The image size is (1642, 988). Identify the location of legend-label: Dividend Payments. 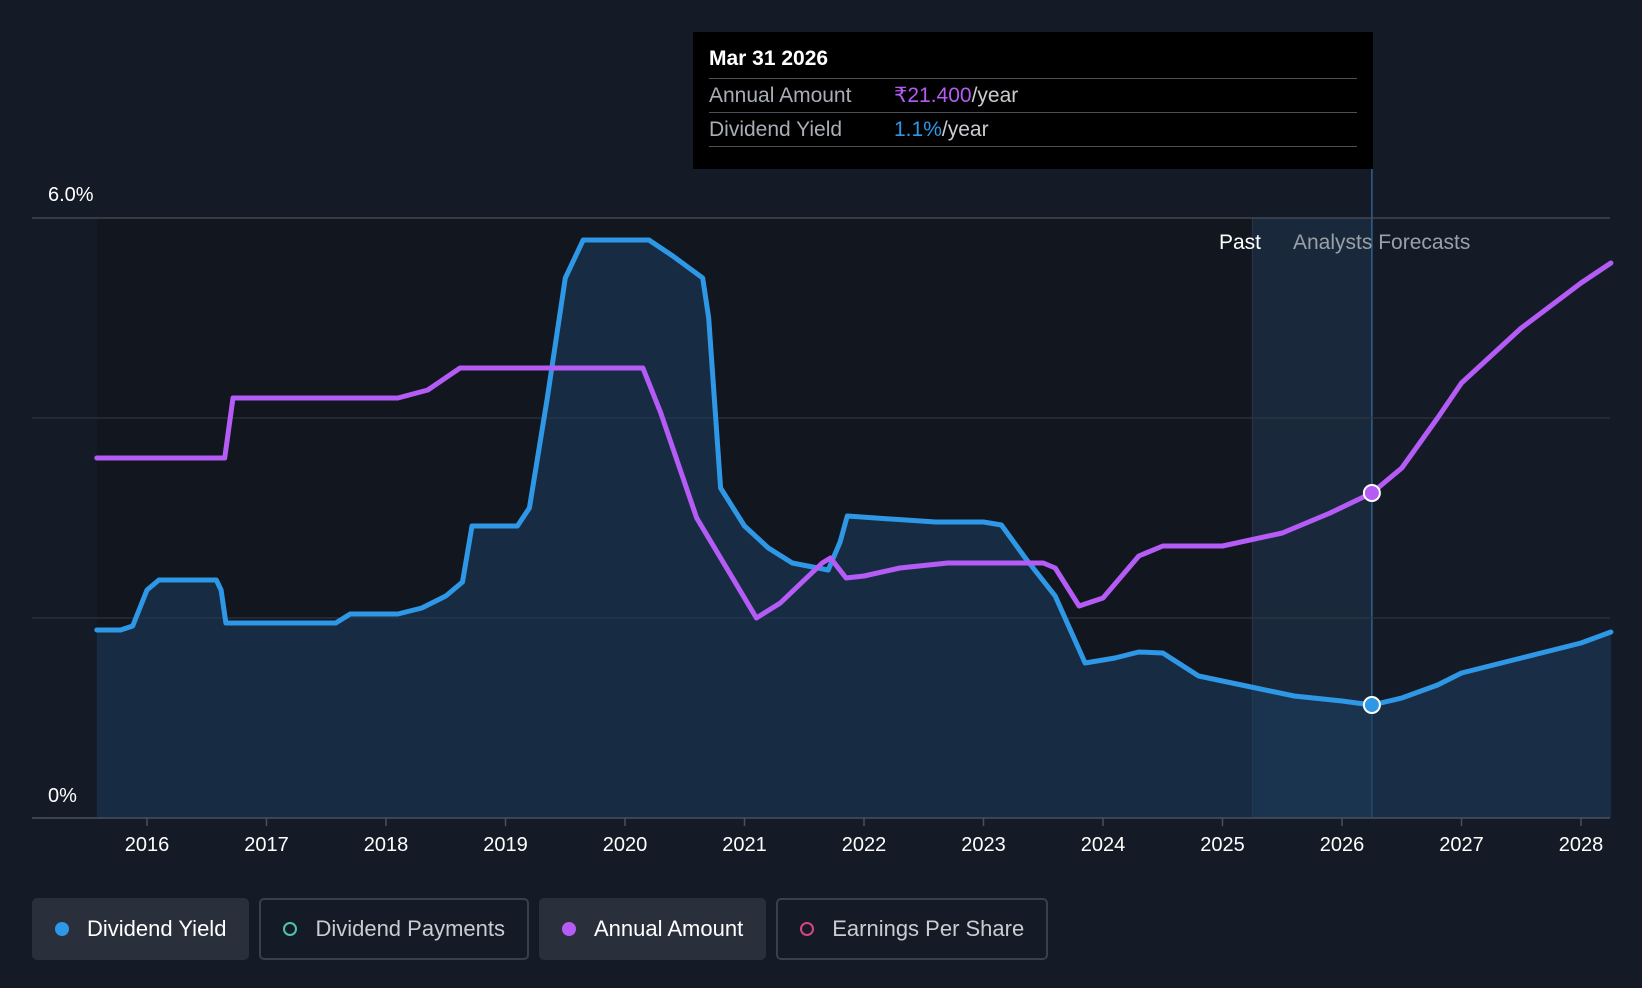
(410, 928).